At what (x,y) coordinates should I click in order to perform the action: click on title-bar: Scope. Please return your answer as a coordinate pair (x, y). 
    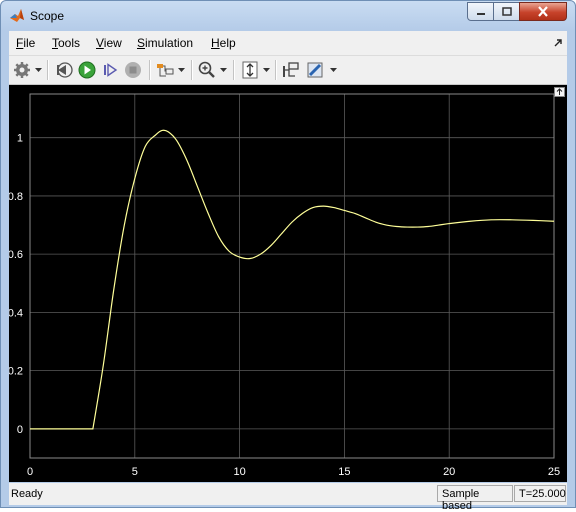
    Looking at the image, I should click on (288, 16).